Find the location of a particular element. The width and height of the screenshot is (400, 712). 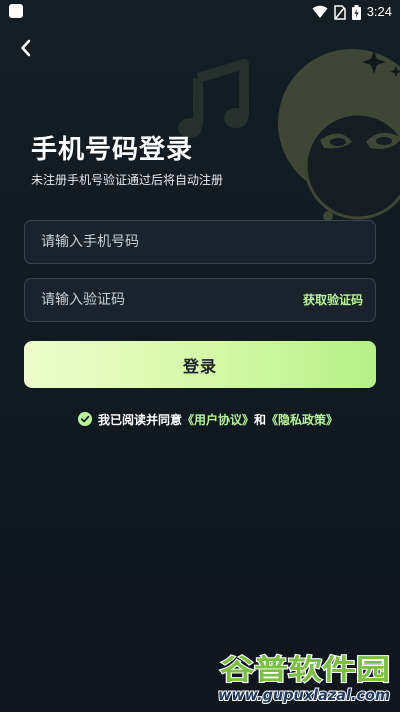

status-indicators: 3:24 is located at coordinates (352, 12).